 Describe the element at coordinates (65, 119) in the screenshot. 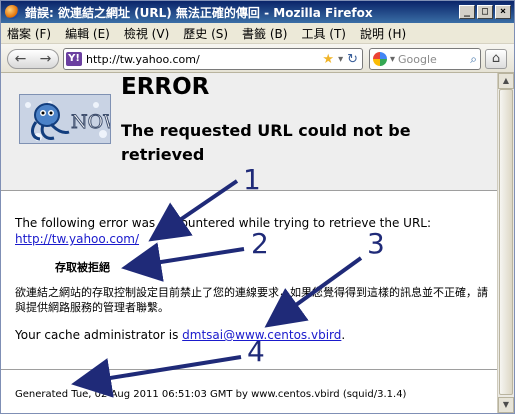

I see `squid-logo: NOW` at that location.